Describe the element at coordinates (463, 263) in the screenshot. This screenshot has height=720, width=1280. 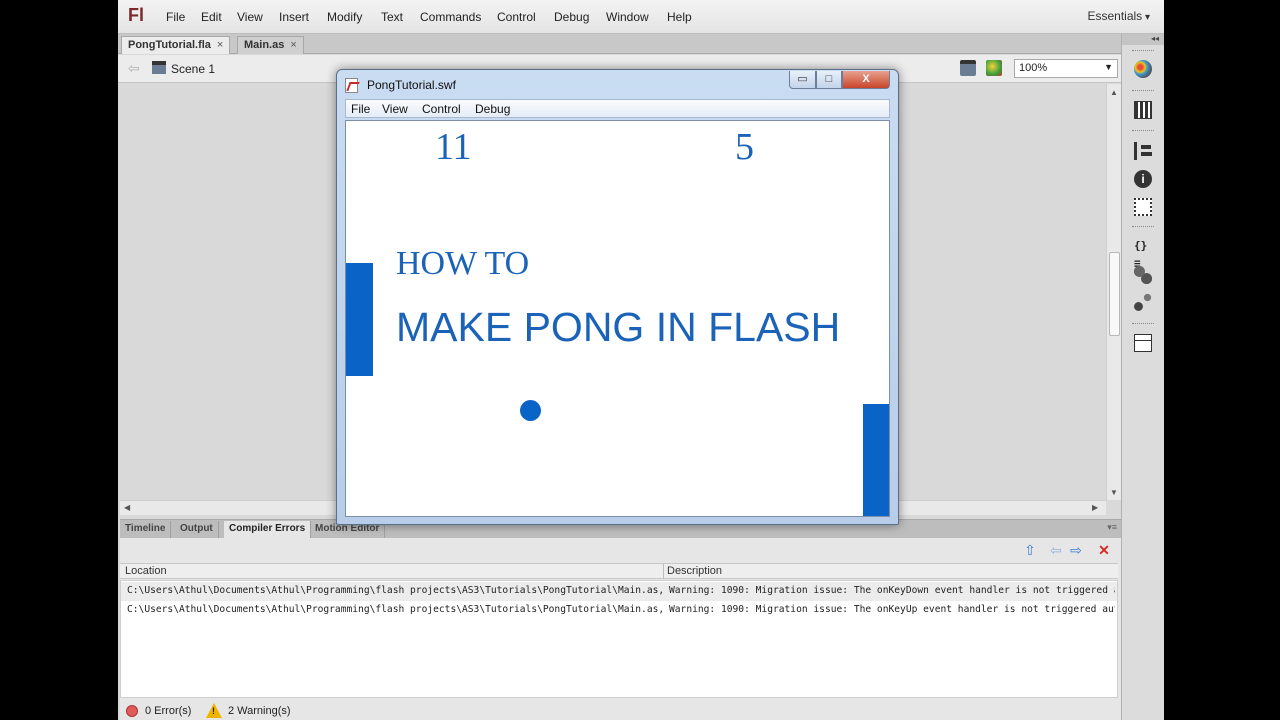
I see `title-line-1: HOW TO` at that location.